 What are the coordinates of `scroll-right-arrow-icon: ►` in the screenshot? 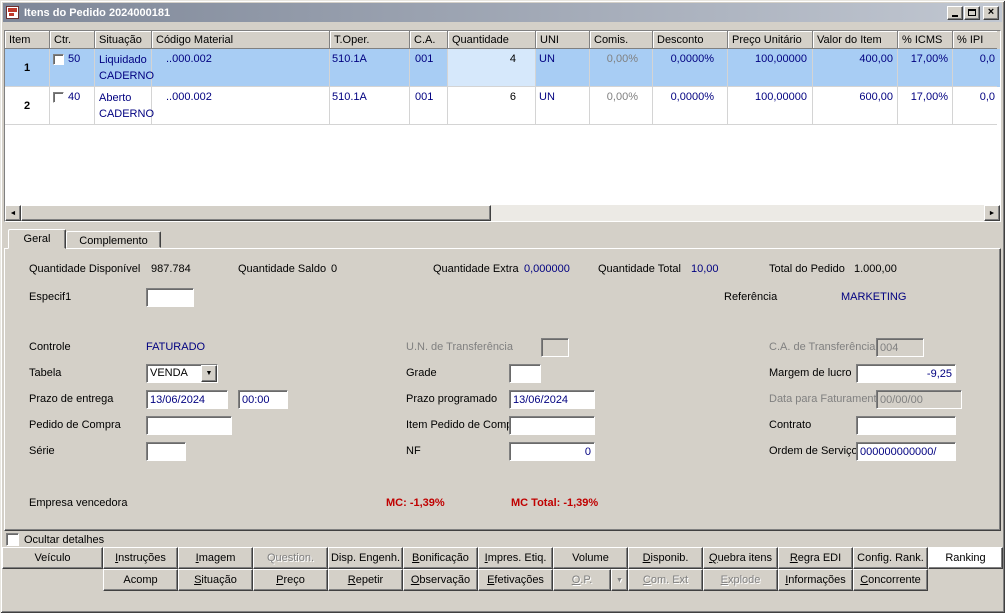 It's located at (992, 213).